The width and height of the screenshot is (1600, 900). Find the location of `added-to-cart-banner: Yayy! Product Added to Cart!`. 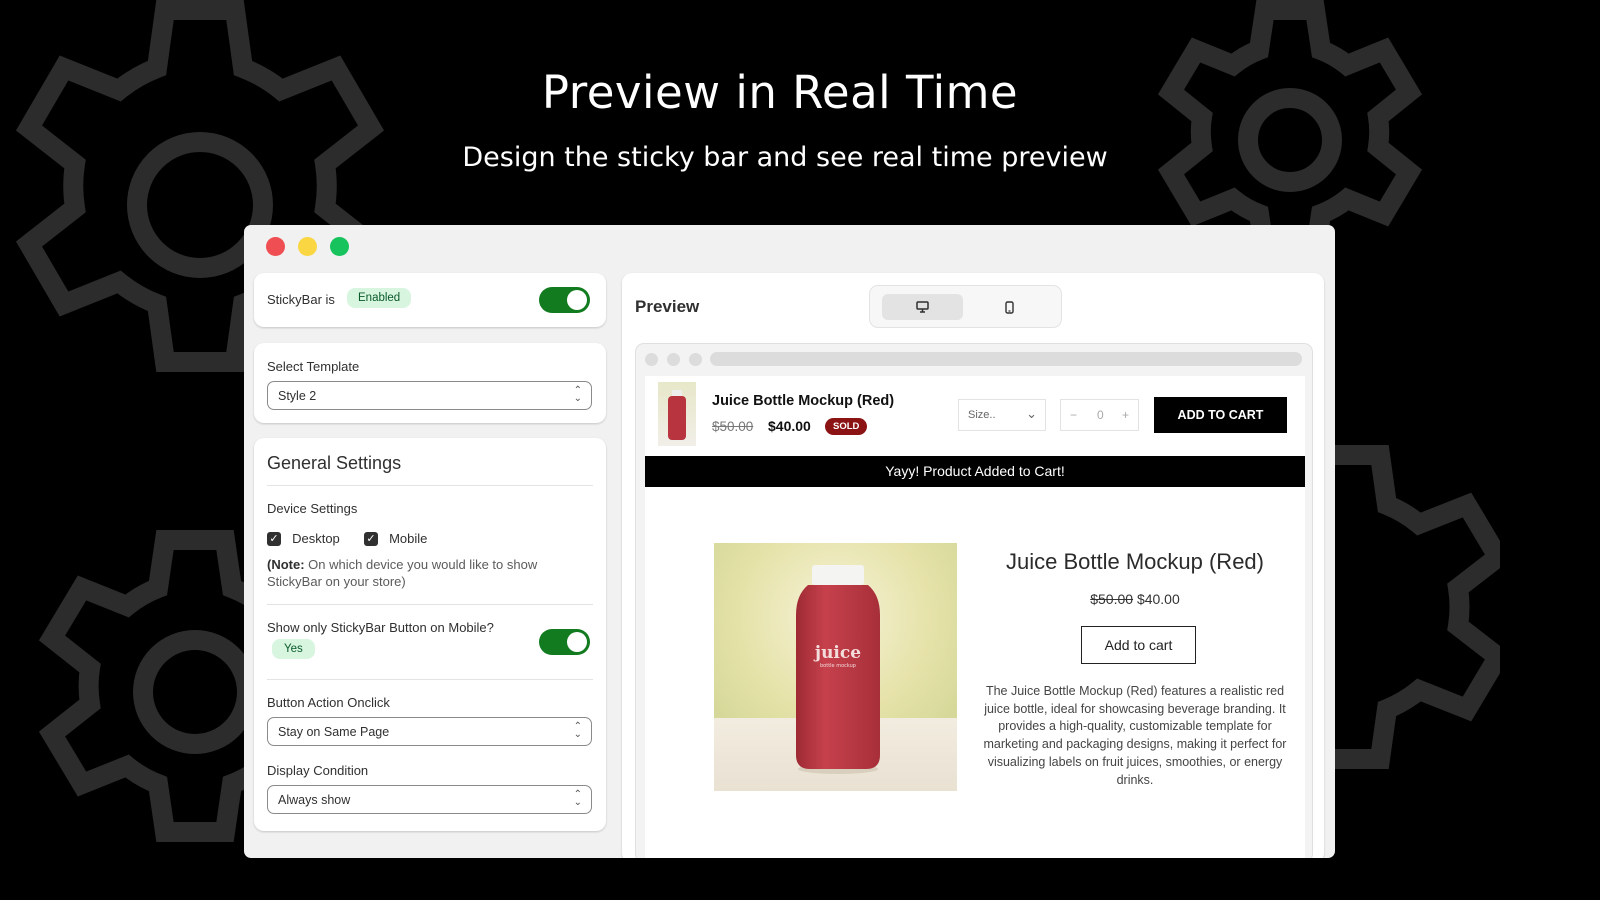

added-to-cart-banner: Yayy! Product Added to Cart! is located at coordinates (975, 471).